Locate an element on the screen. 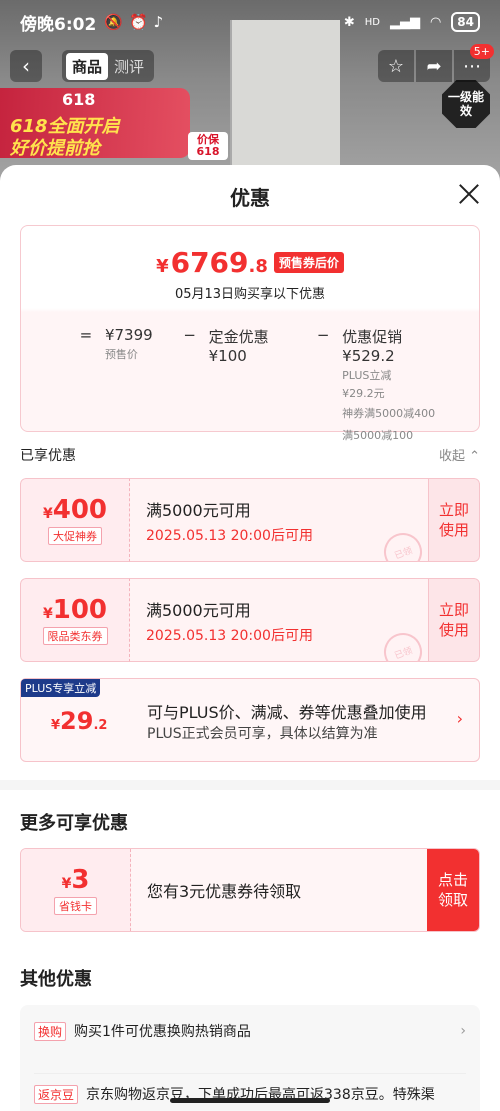  saving-card: ¥3 省钱卡 您有3元优惠券待领取 点击领取 is located at coordinates (250, 890).